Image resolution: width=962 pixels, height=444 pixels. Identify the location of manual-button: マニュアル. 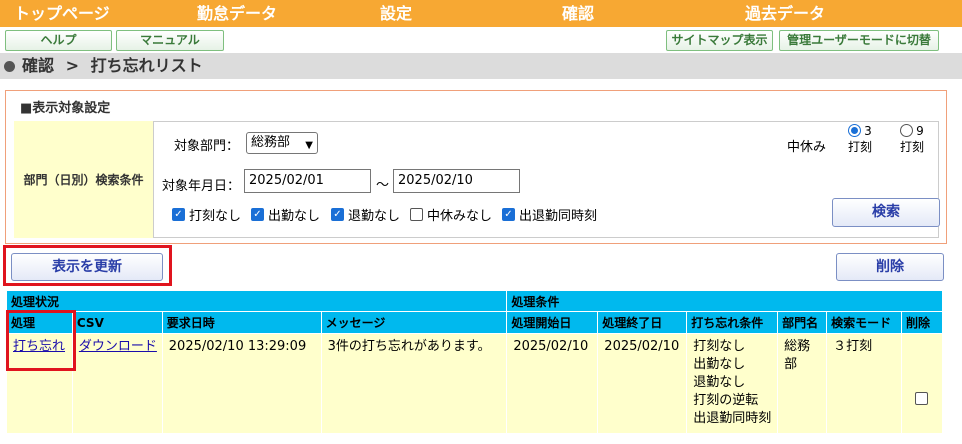
(170, 40).